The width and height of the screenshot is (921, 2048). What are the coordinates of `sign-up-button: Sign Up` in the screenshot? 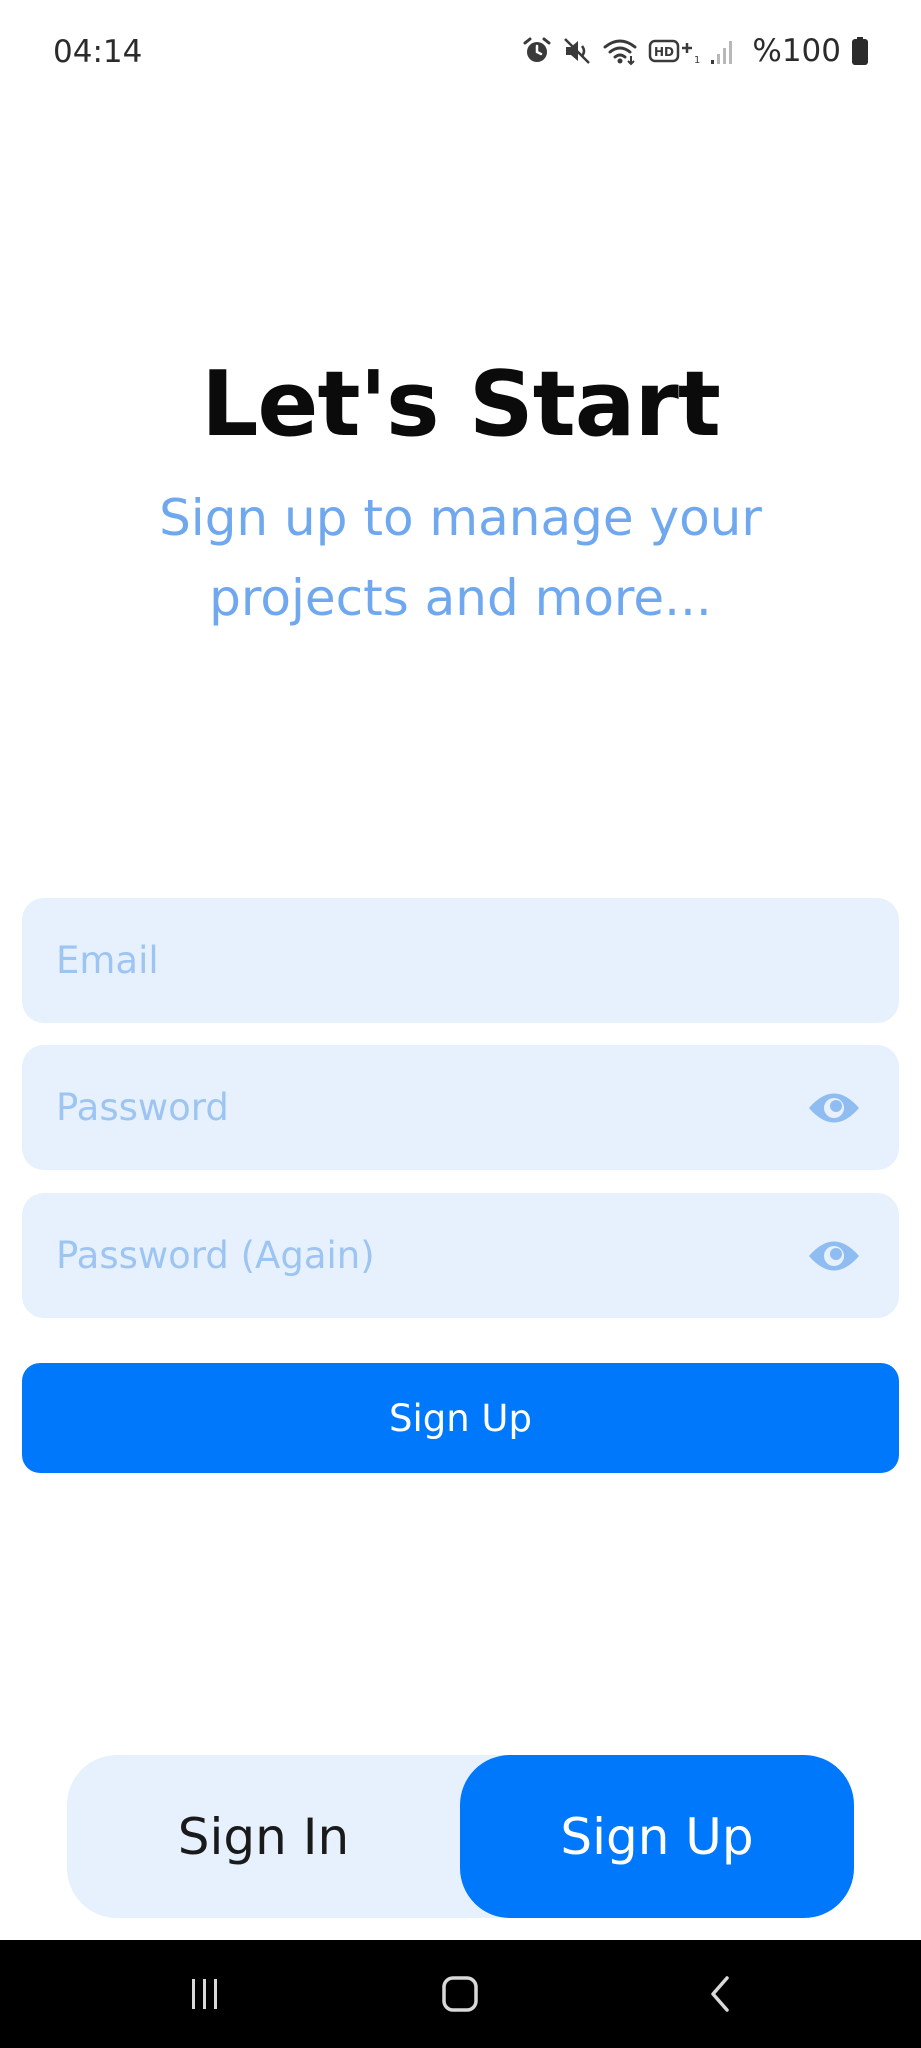 It's located at (460, 1418).